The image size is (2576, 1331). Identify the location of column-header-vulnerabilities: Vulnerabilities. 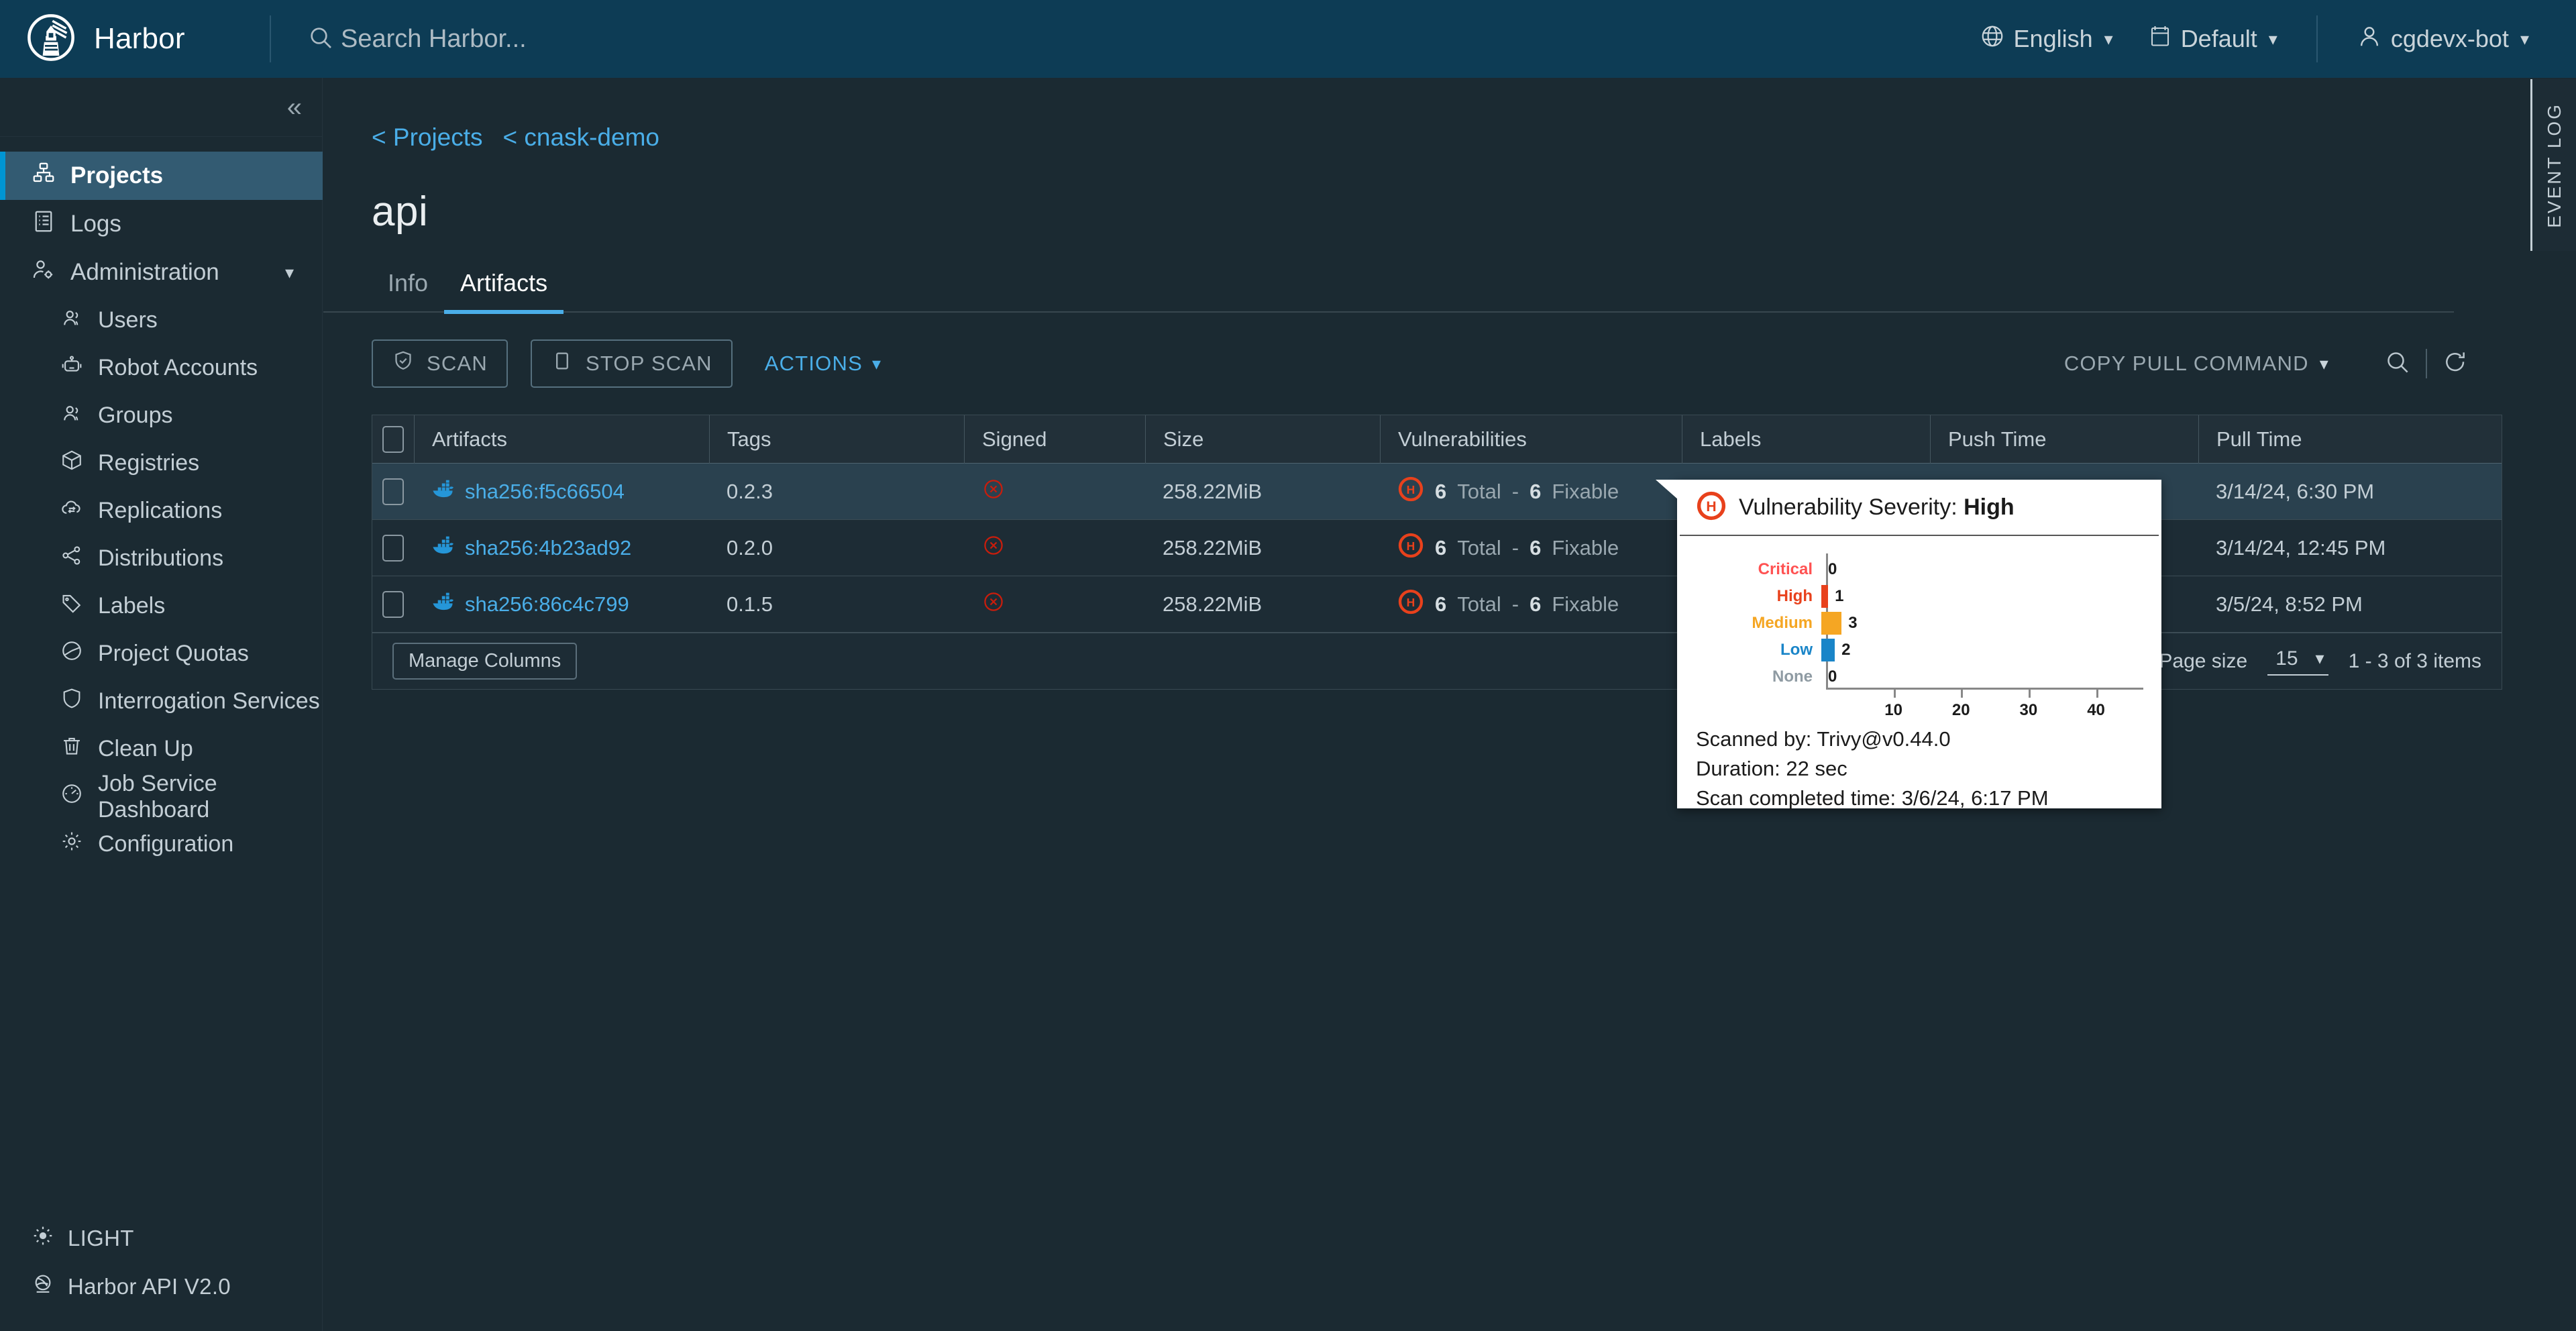
(1531, 439).